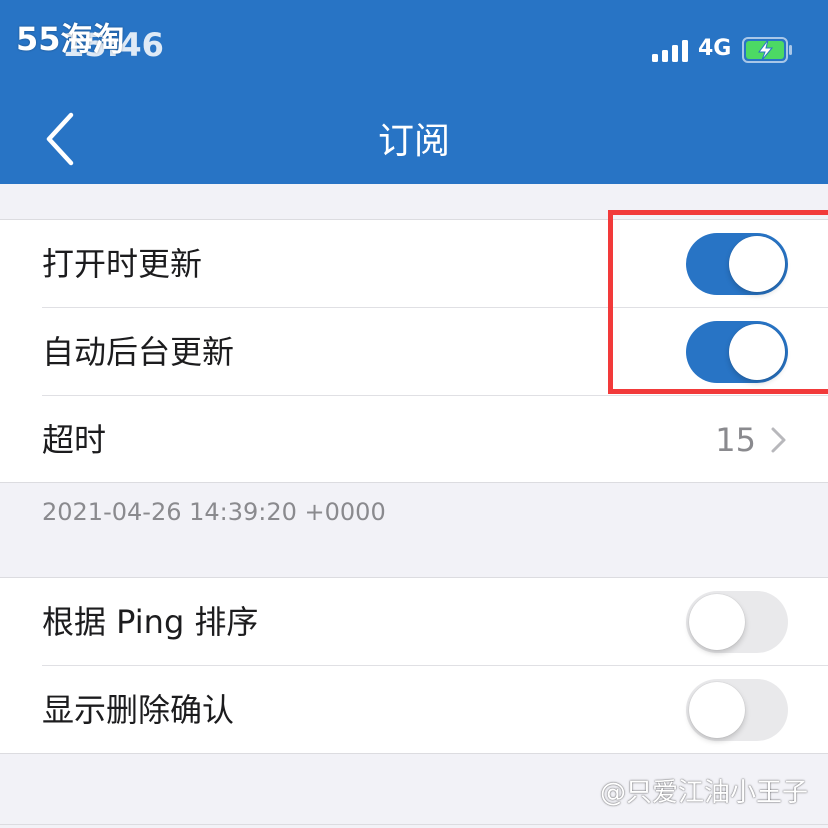  What do you see at coordinates (767, 50) in the screenshot?
I see `battery-charging-icon` at bounding box center [767, 50].